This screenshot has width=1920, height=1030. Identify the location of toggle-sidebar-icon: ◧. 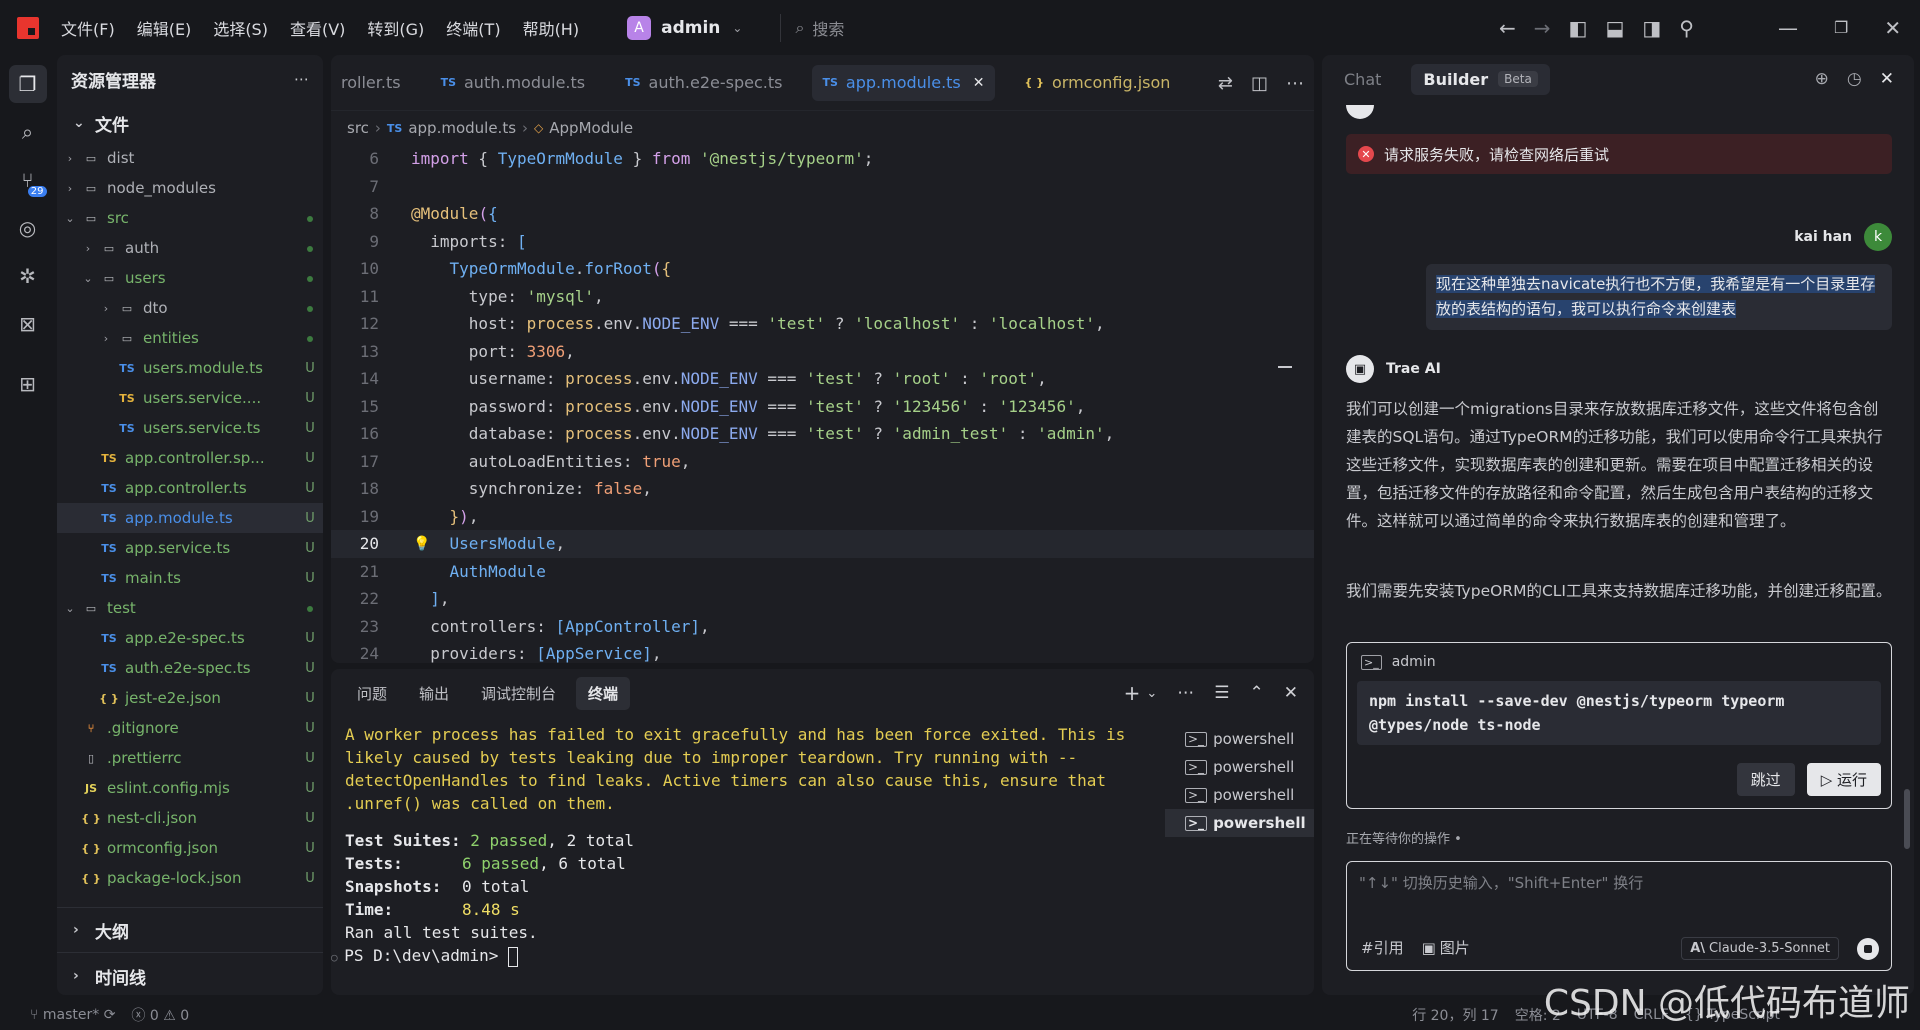
(1578, 28).